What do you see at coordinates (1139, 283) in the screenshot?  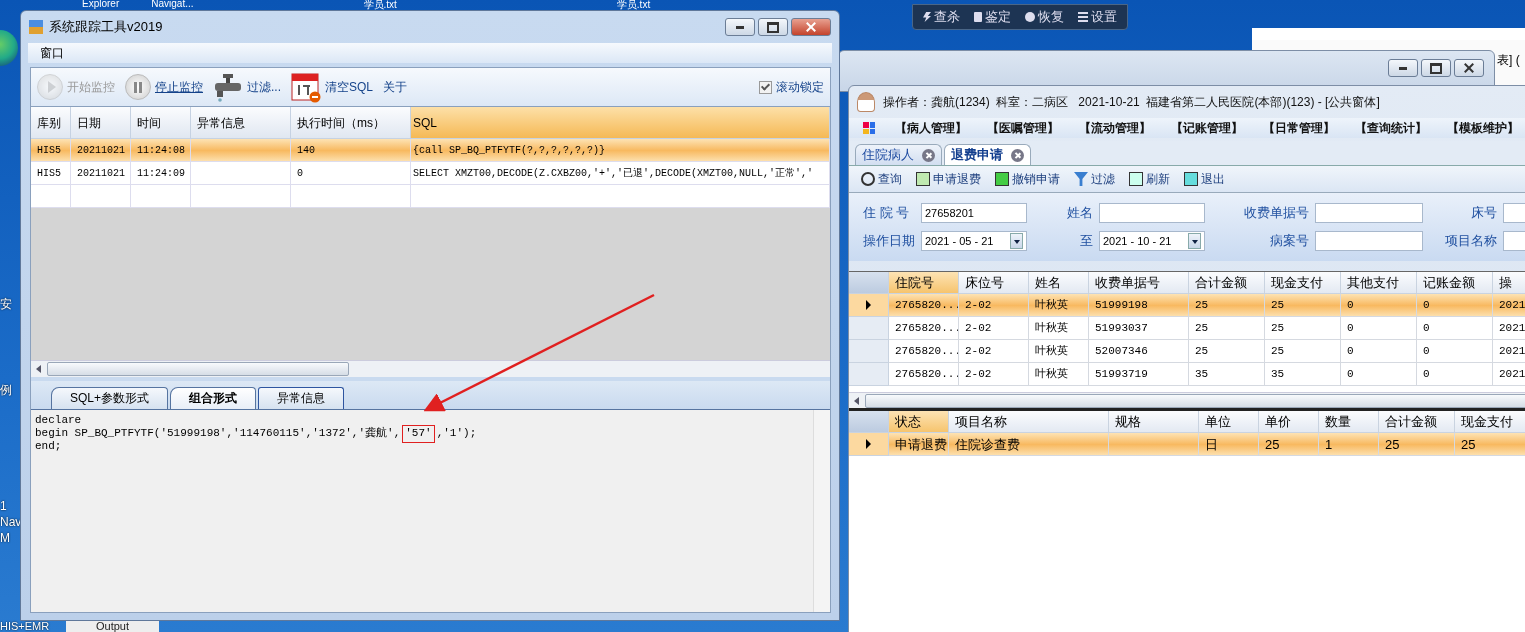 I see `column-header: 收费单据号` at bounding box center [1139, 283].